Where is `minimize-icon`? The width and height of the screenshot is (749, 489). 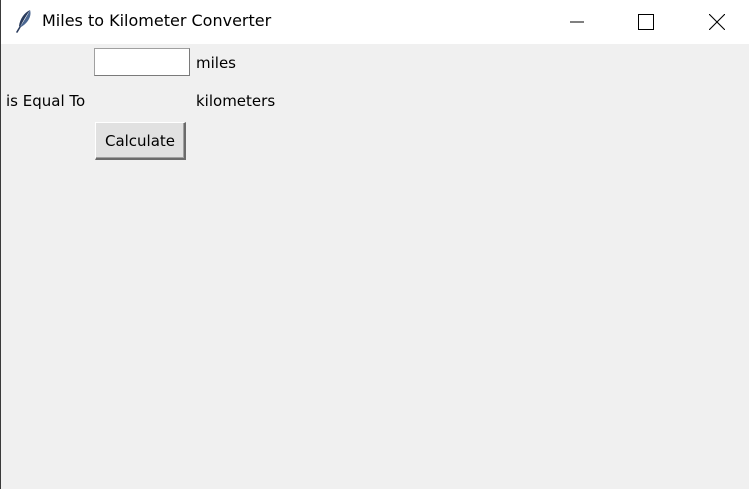 minimize-icon is located at coordinates (577, 22).